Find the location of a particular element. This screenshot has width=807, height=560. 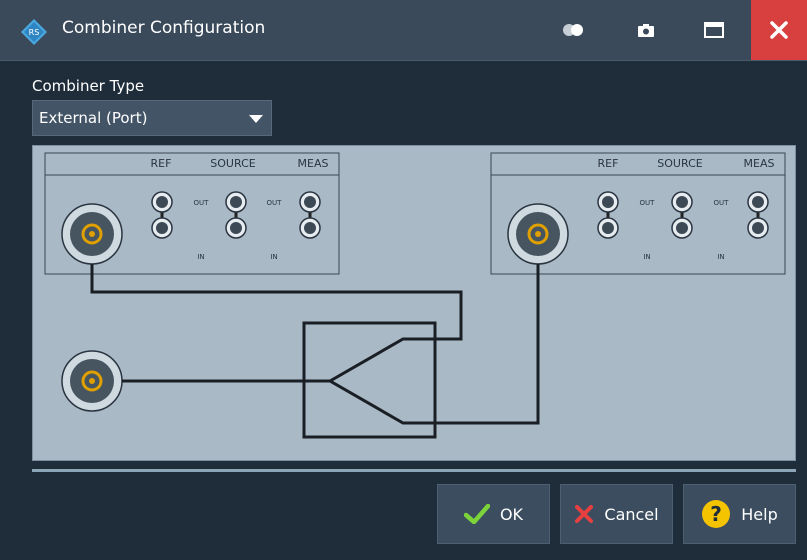

right-source-header: SOURCE is located at coordinates (679, 163).